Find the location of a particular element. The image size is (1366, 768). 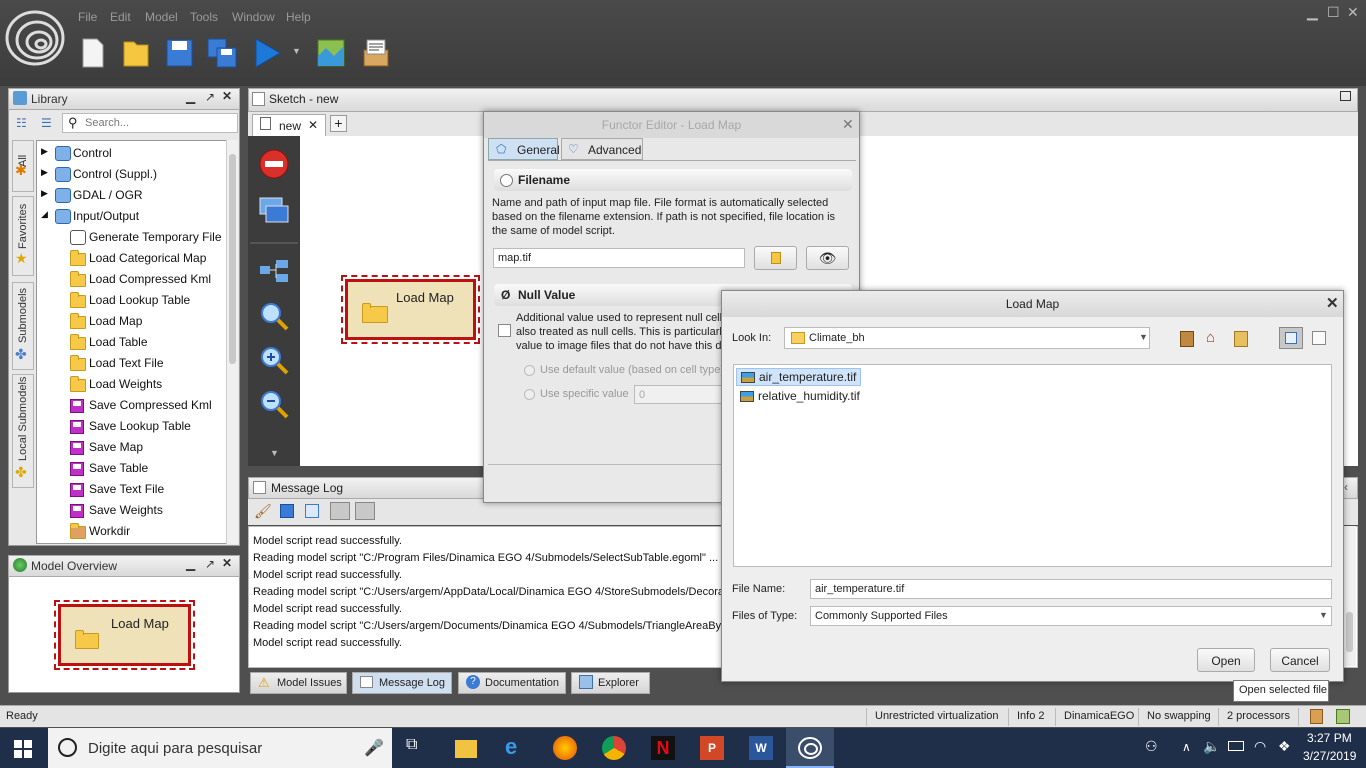

specific-value-label: Use specific value is located at coordinates (584, 394).